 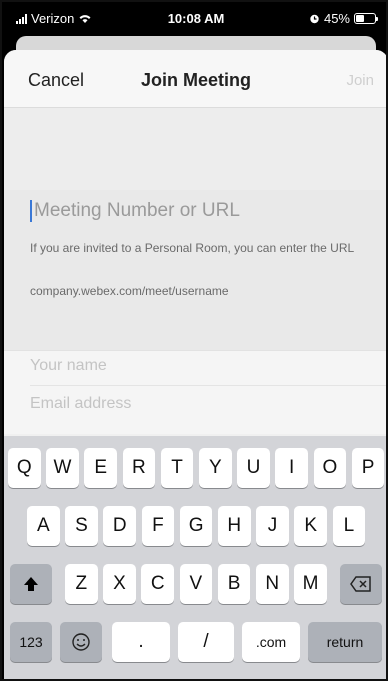 What do you see at coordinates (330, 468) in the screenshot?
I see `key-o: O` at bounding box center [330, 468].